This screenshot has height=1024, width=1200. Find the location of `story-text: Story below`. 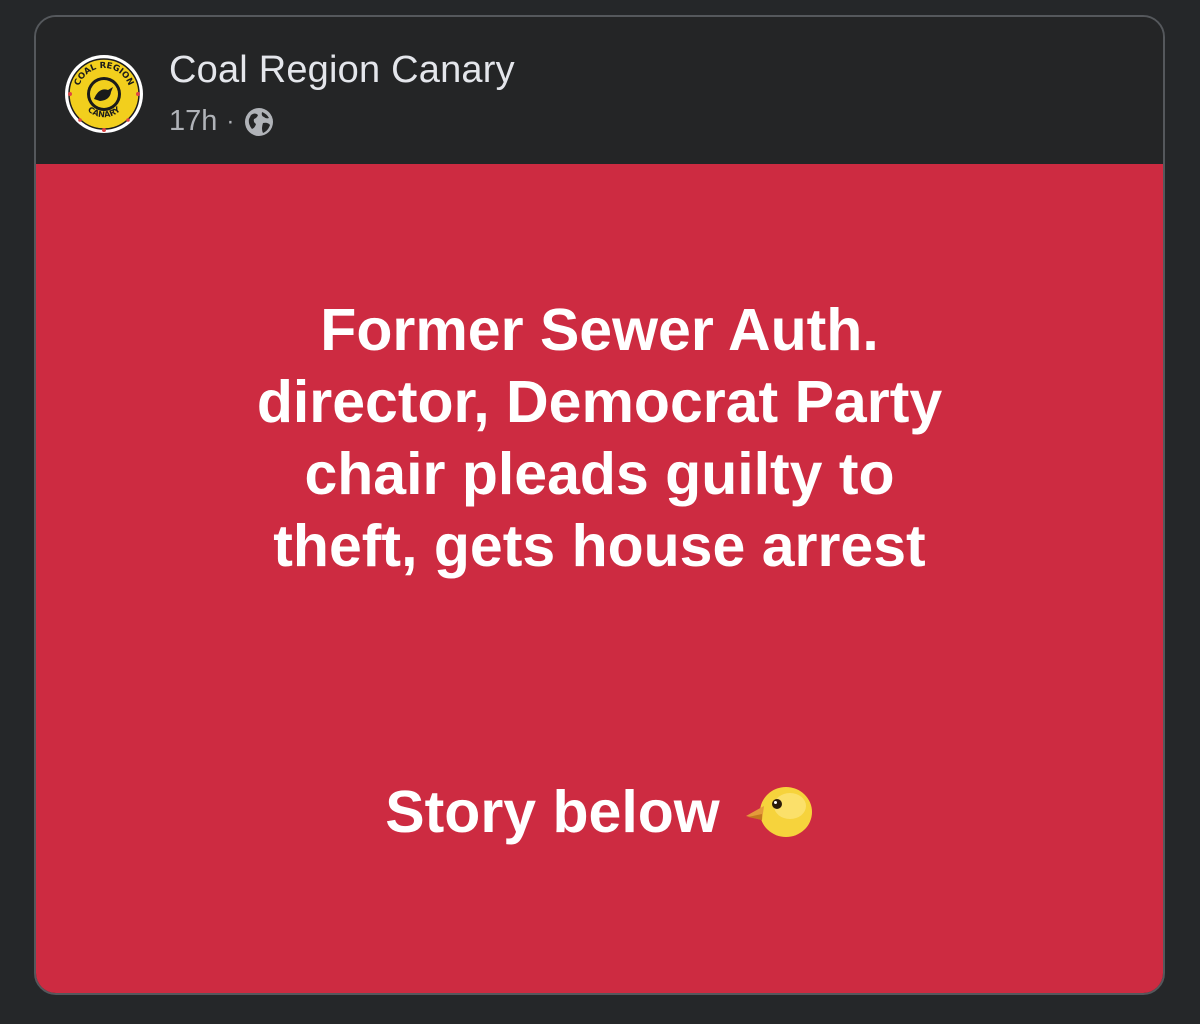

story-text: Story below is located at coordinates (552, 812).